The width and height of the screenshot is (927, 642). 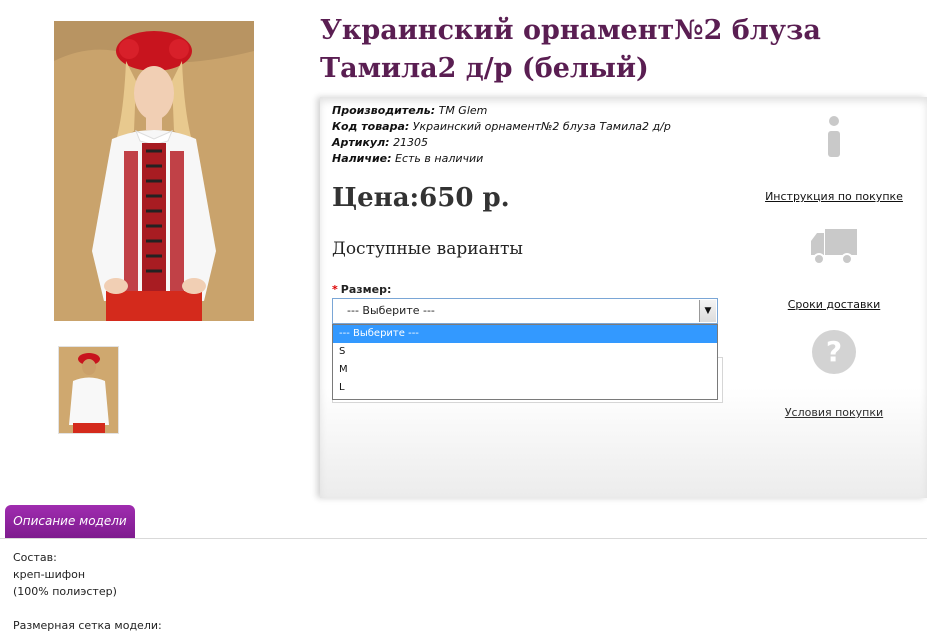 I want to click on product-code-value: Украинский орнамент№2 блуза Тамила2 д/р, so click(x=541, y=126).